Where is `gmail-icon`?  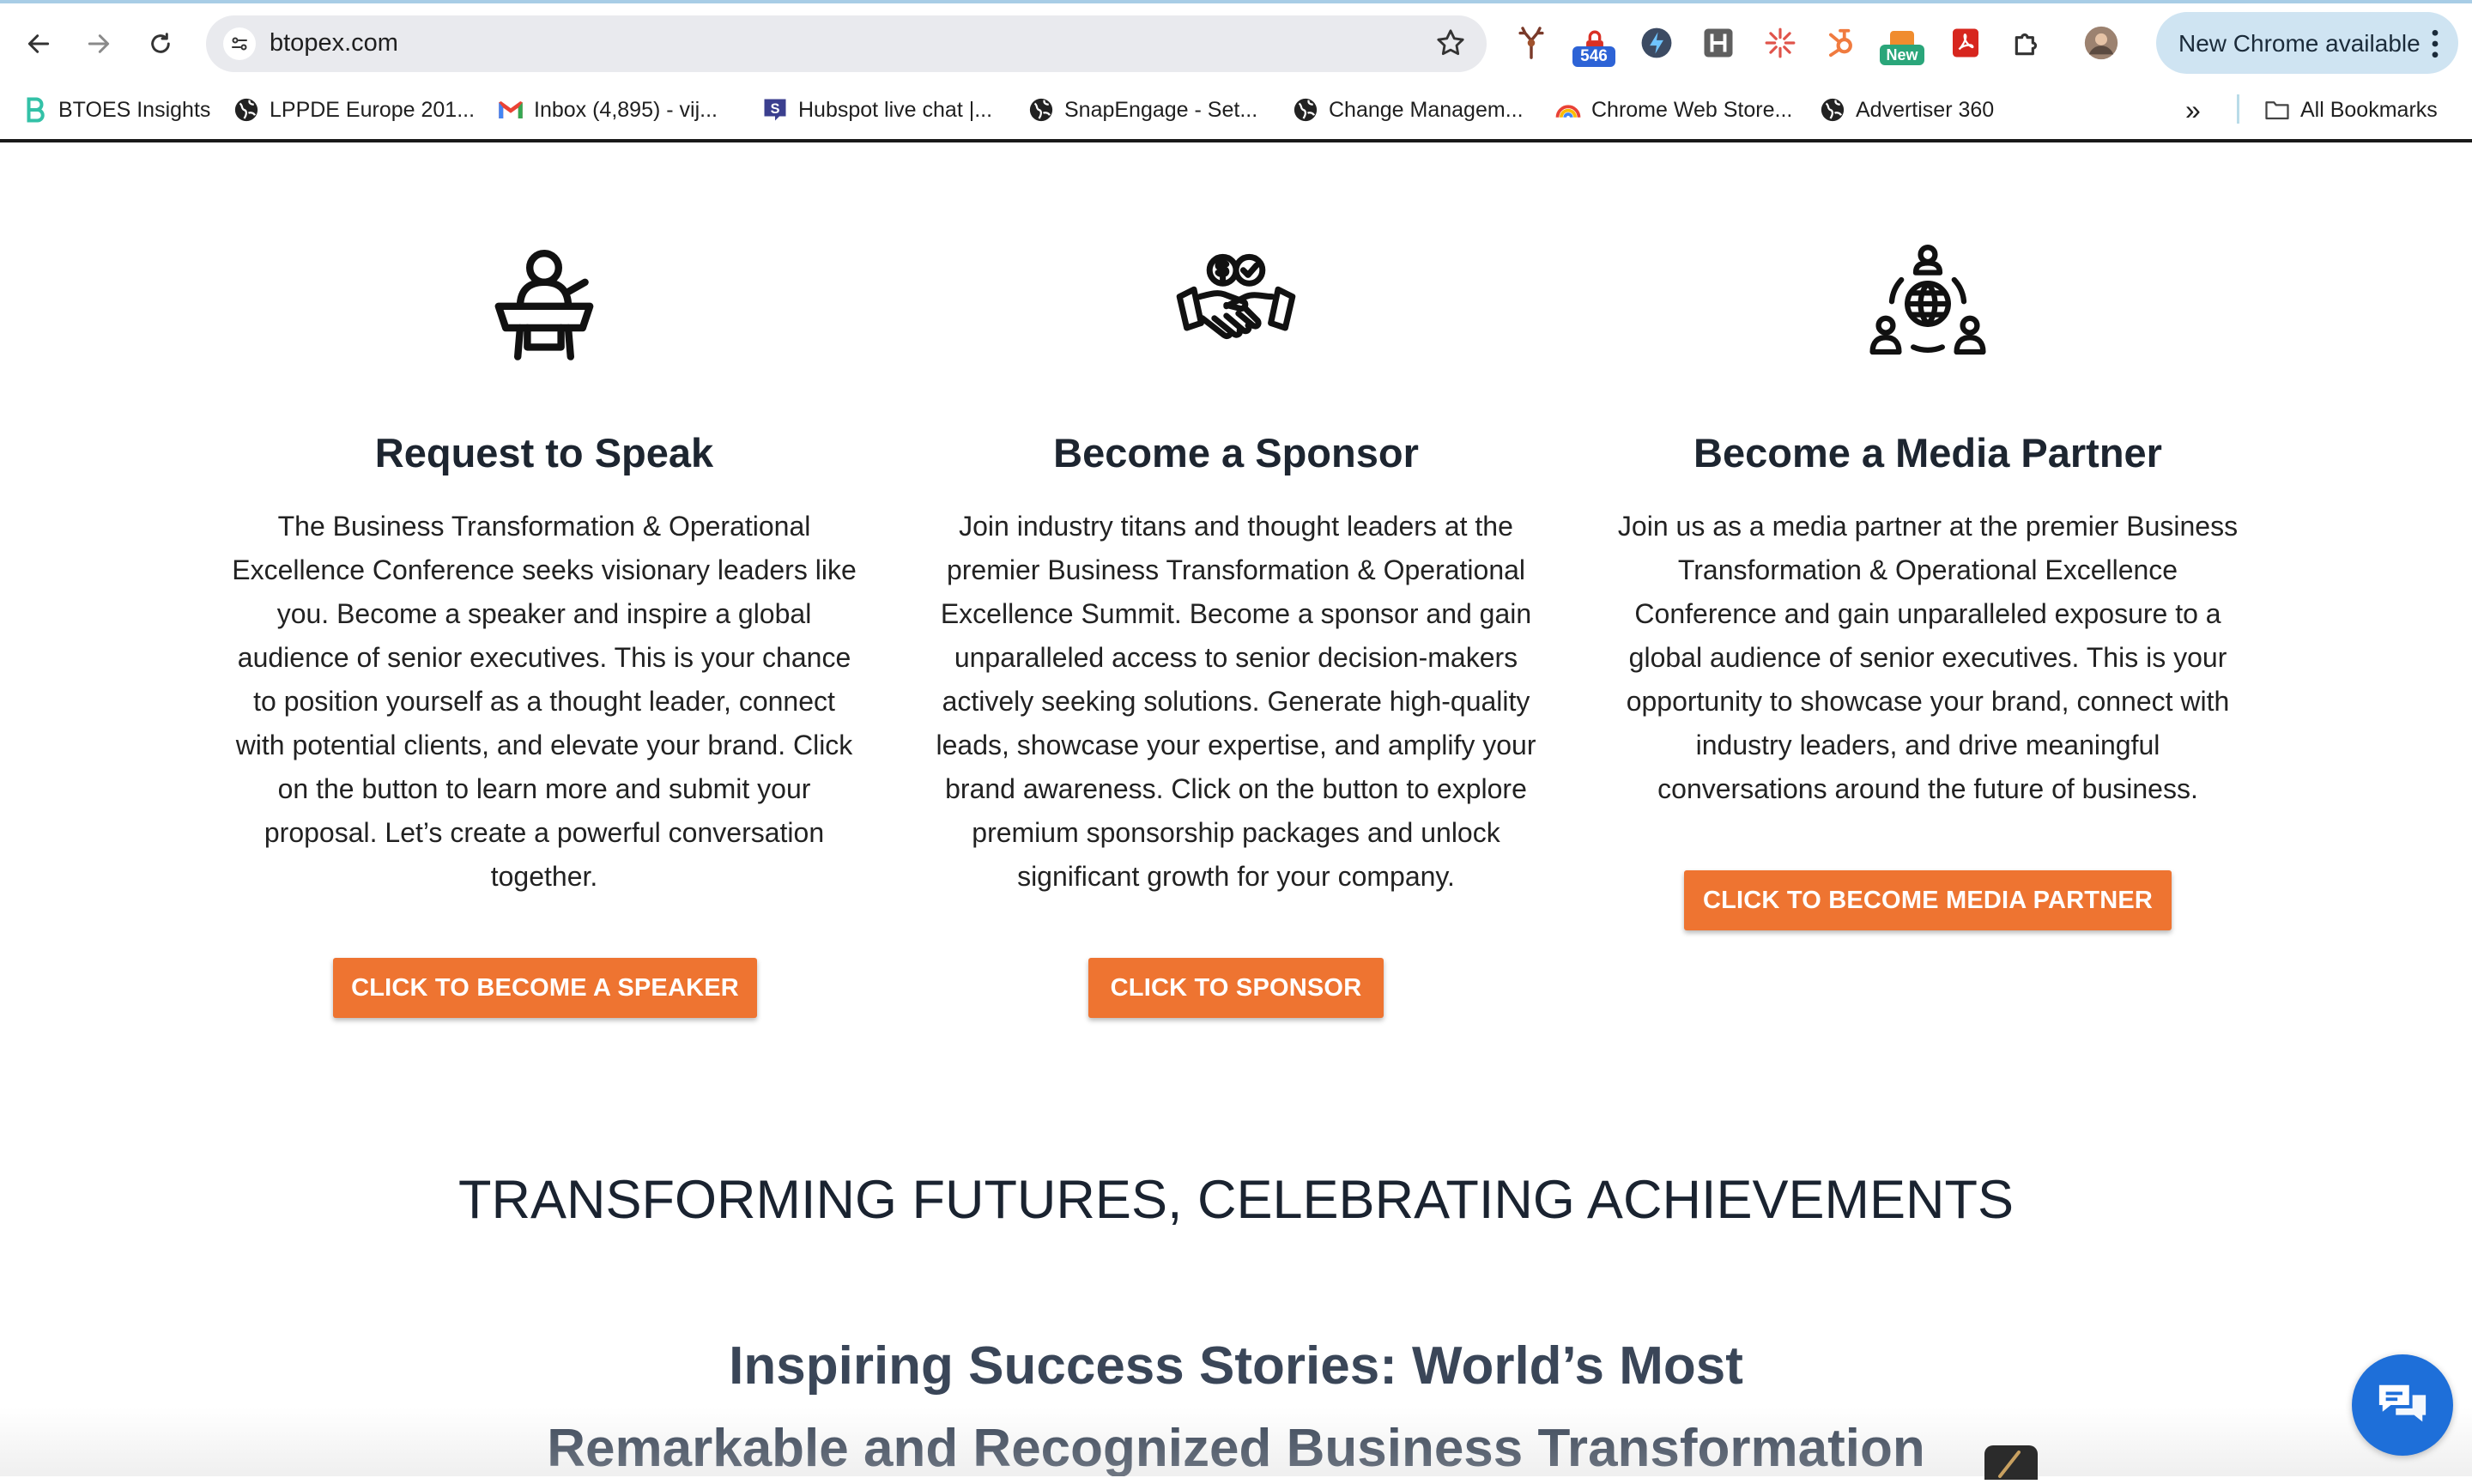 gmail-icon is located at coordinates (511, 110).